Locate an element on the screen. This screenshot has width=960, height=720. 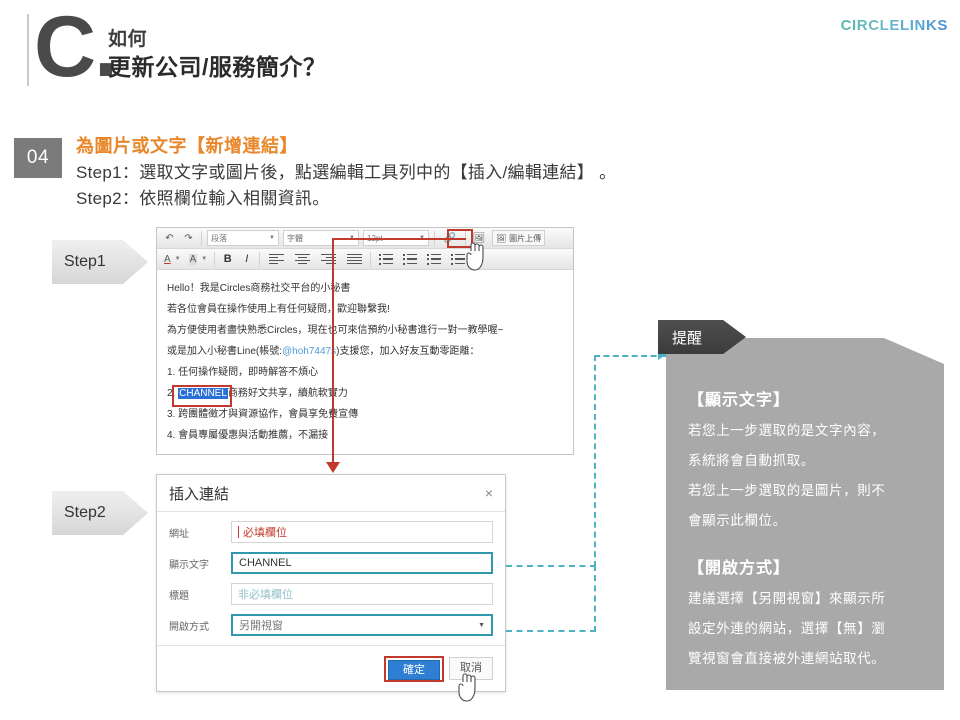
page-title-line2: 更新公司/服務簡介？ is located at coordinates (217, 67).